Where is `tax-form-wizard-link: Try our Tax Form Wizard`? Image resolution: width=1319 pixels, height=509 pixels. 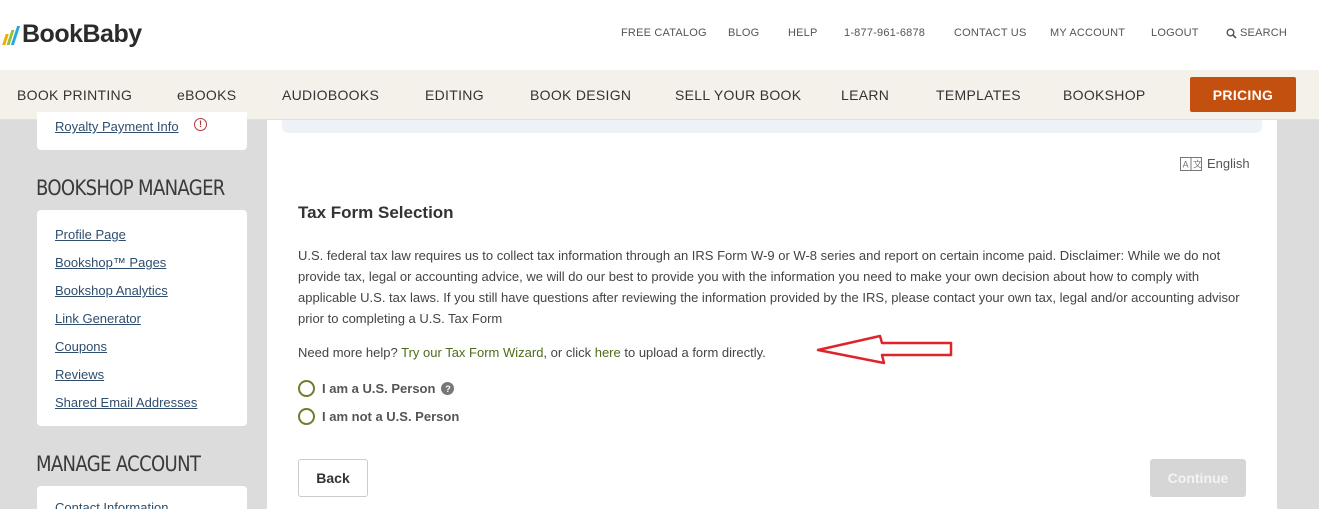 tax-form-wizard-link: Try our Tax Form Wizard is located at coordinates (472, 352).